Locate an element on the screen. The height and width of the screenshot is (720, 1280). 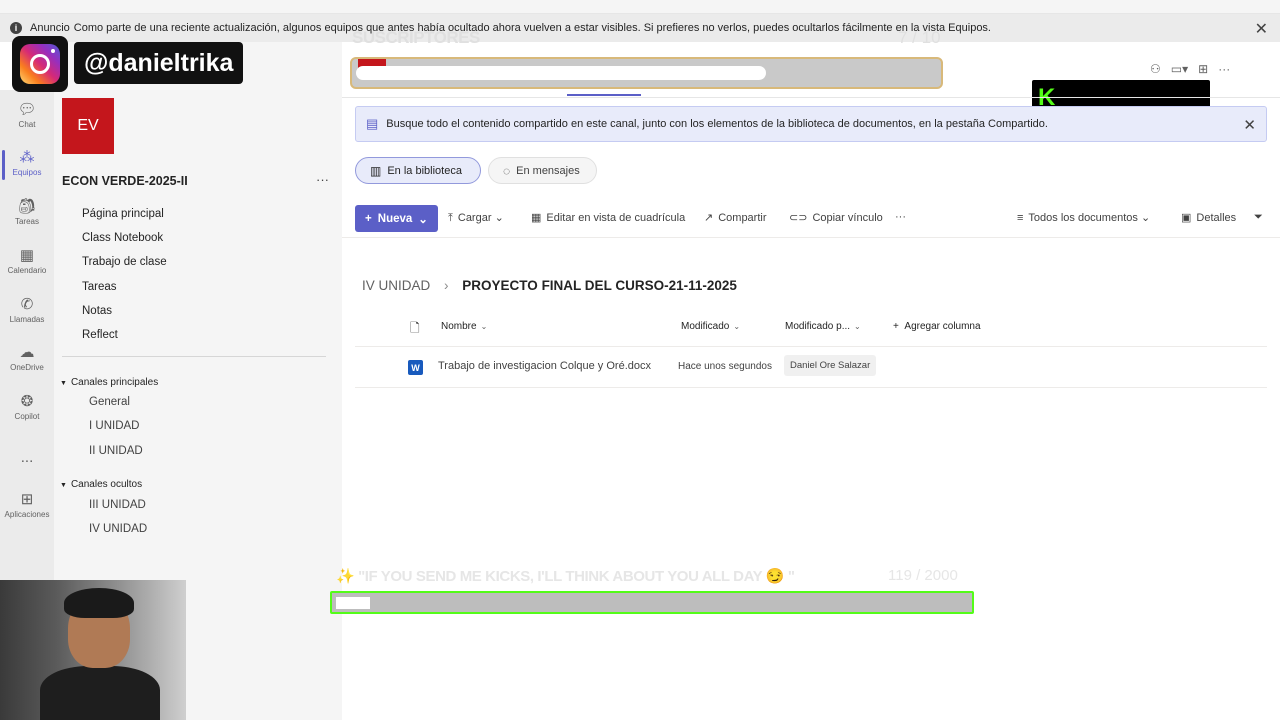
more-options-icon: ··· is located at coordinates (1224, 69).